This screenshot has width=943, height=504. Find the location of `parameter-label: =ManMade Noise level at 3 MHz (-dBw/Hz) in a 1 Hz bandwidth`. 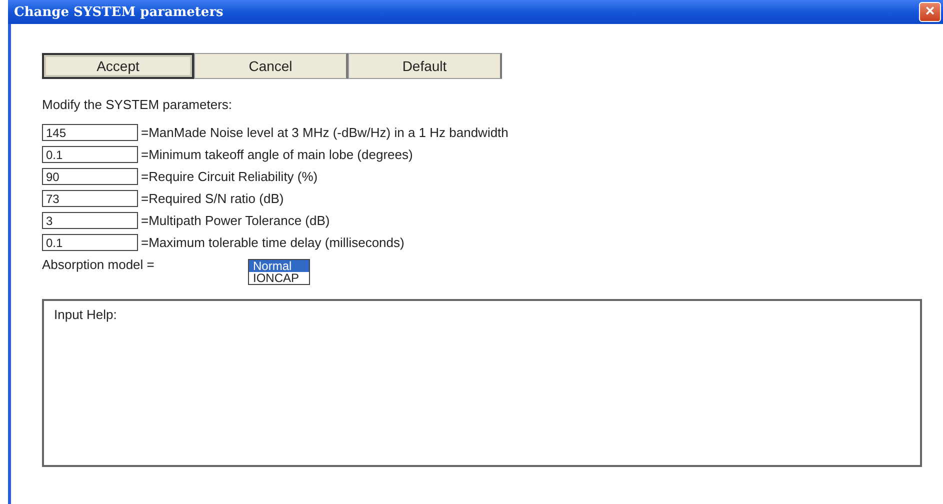

parameter-label: =ManMade Noise level at 3 MHz (-dBw/Hz) in a 1 Hz bandwidth is located at coordinates (324, 132).